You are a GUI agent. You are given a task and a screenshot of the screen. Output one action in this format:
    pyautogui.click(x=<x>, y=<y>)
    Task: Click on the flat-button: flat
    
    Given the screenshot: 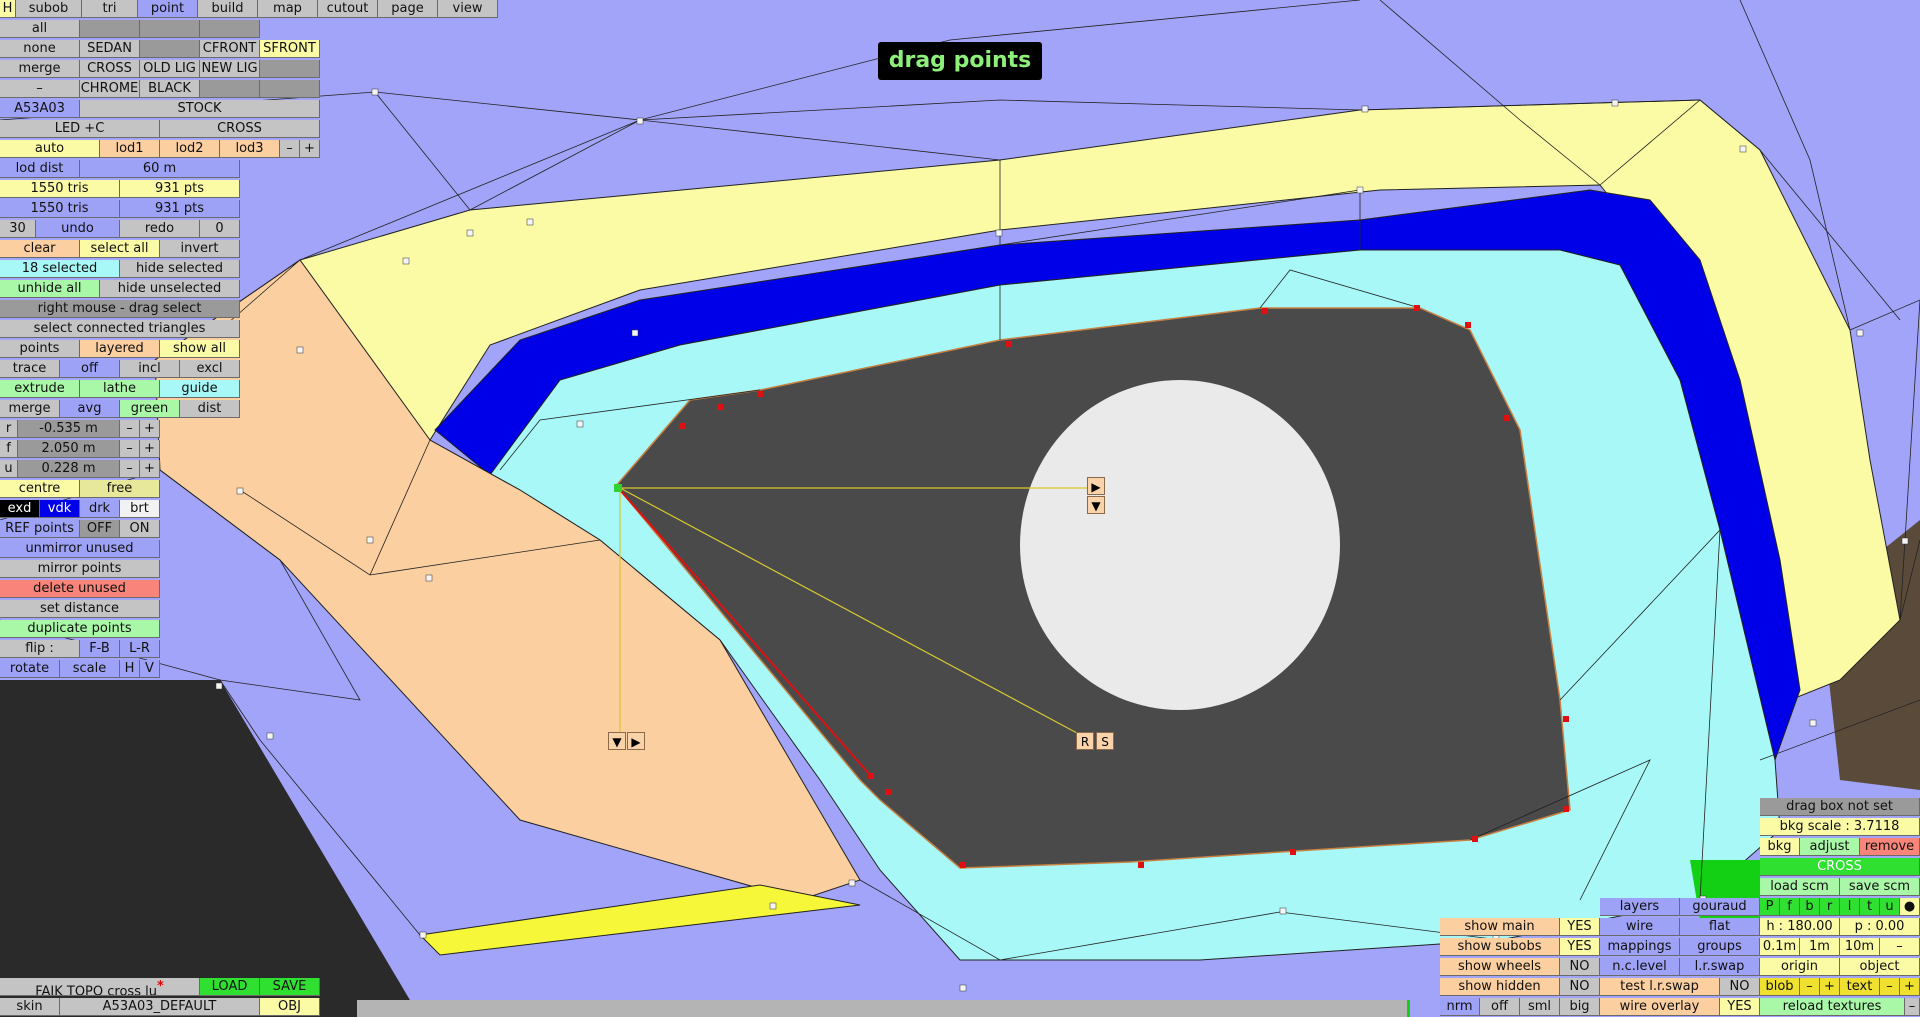 What is the action you would take?
    pyautogui.click(x=1720, y=927)
    